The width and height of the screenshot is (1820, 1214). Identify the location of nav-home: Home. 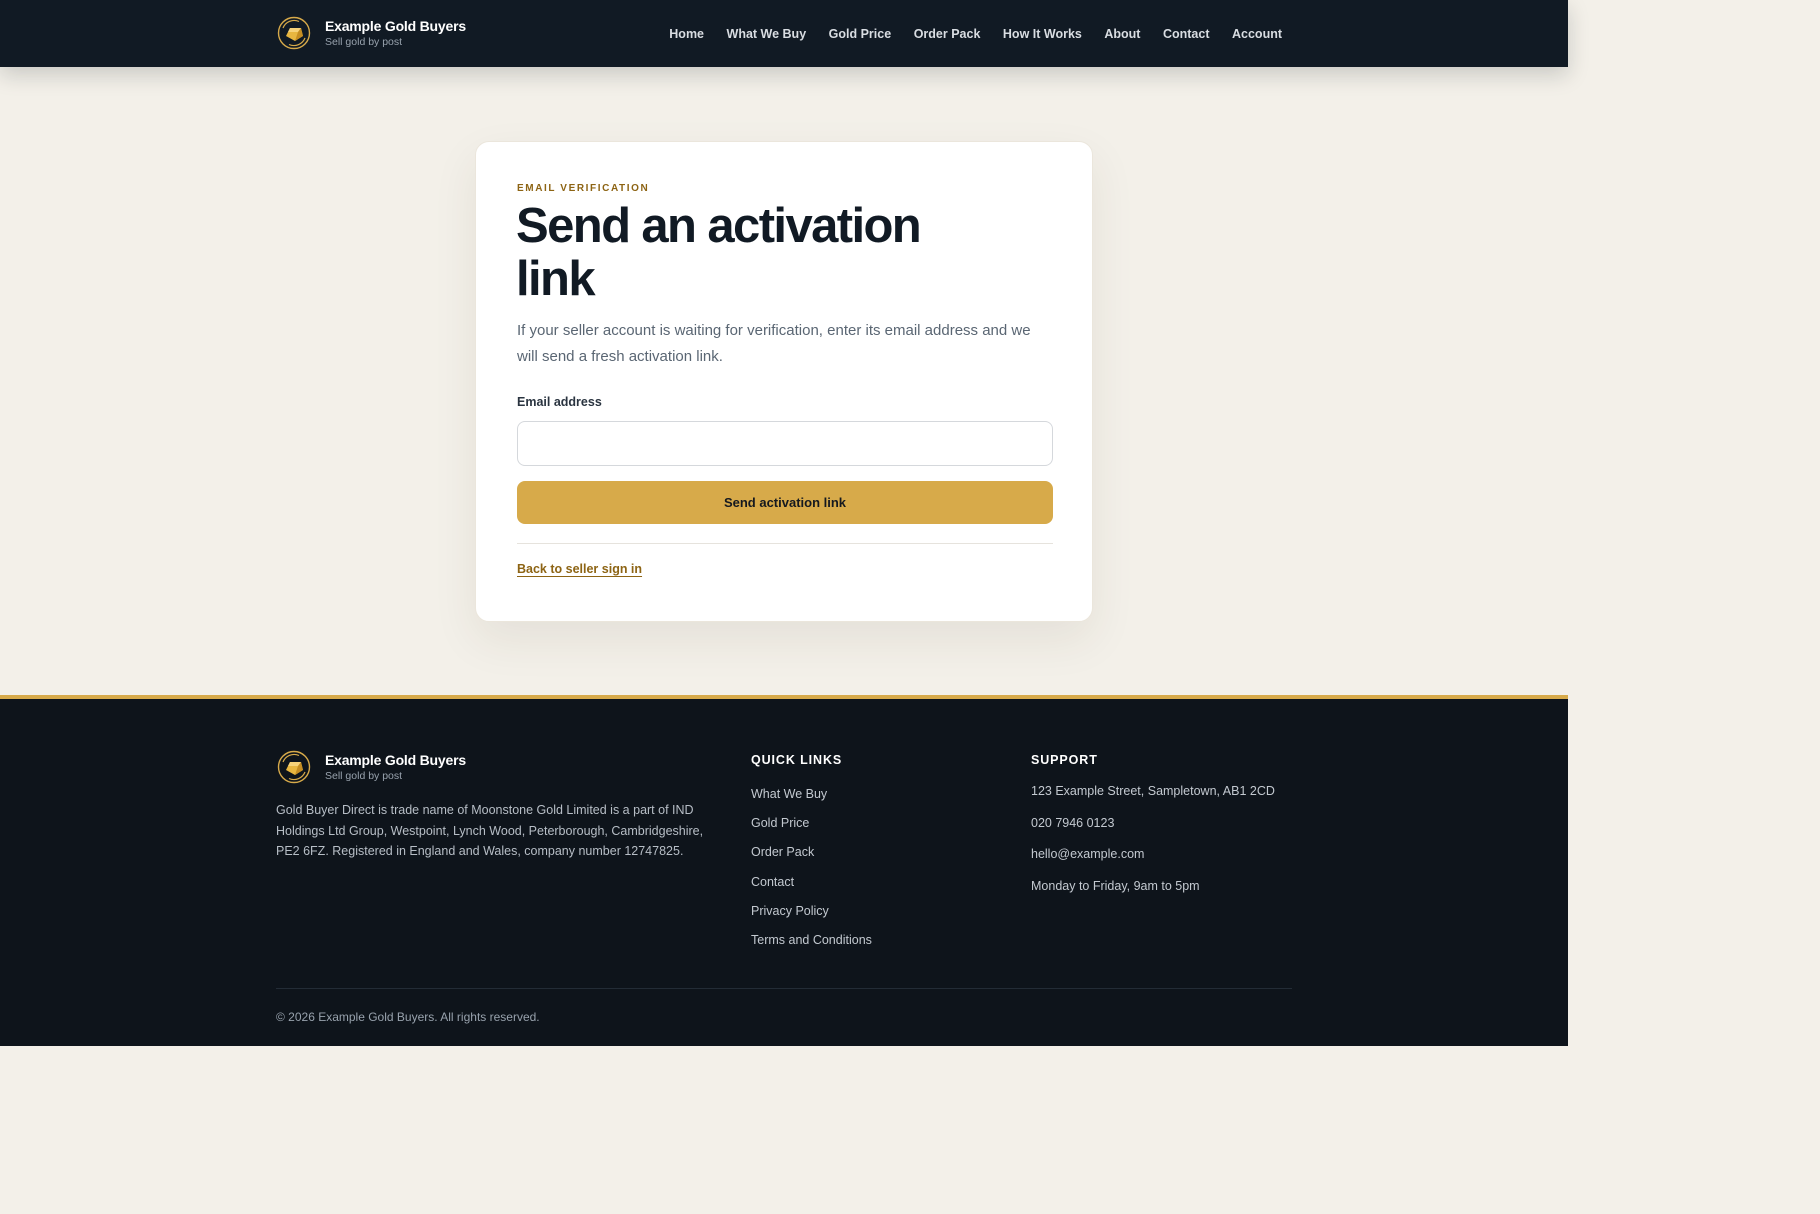
(686, 34).